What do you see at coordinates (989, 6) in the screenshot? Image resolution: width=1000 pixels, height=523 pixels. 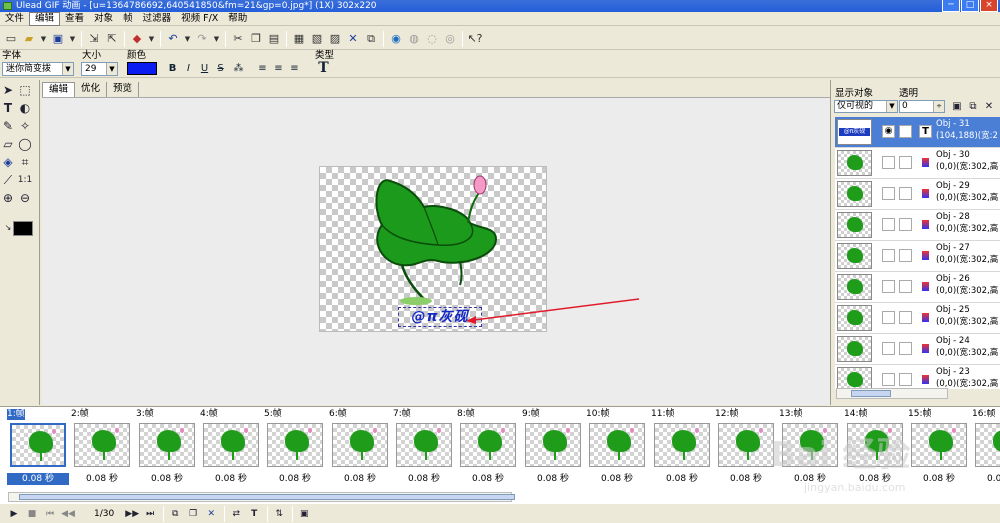 I see `close-button: ×` at bounding box center [989, 6].